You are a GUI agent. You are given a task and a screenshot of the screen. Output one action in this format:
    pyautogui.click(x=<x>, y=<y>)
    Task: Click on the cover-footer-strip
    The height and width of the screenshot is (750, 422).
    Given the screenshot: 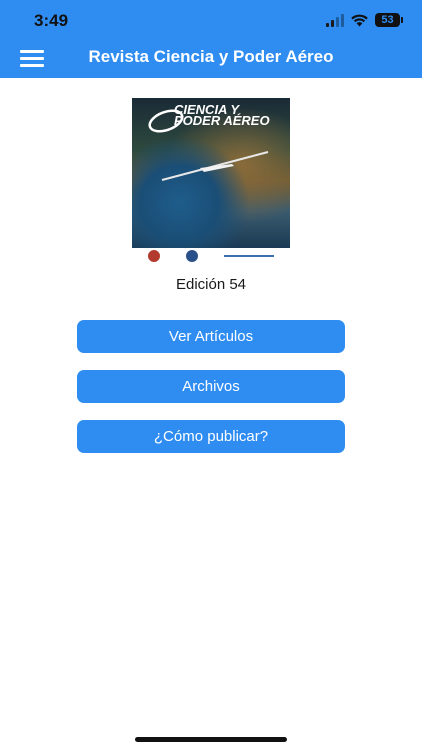 What is the action you would take?
    pyautogui.click(x=211, y=256)
    